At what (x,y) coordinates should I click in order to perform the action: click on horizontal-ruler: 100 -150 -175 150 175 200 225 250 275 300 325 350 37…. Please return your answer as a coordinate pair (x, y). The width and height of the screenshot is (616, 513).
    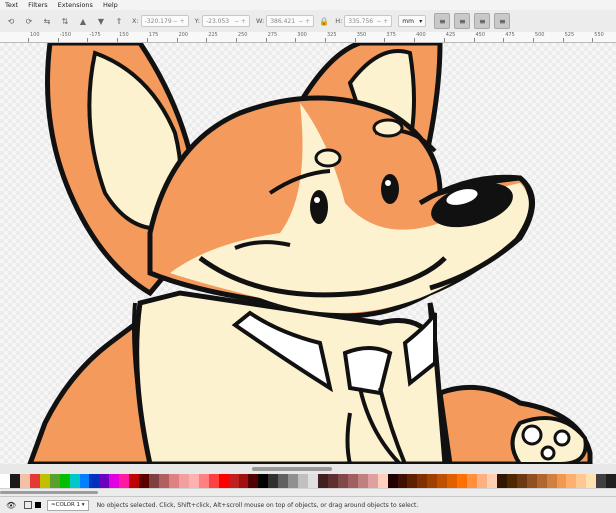
    Looking at the image, I should click on (308, 37).